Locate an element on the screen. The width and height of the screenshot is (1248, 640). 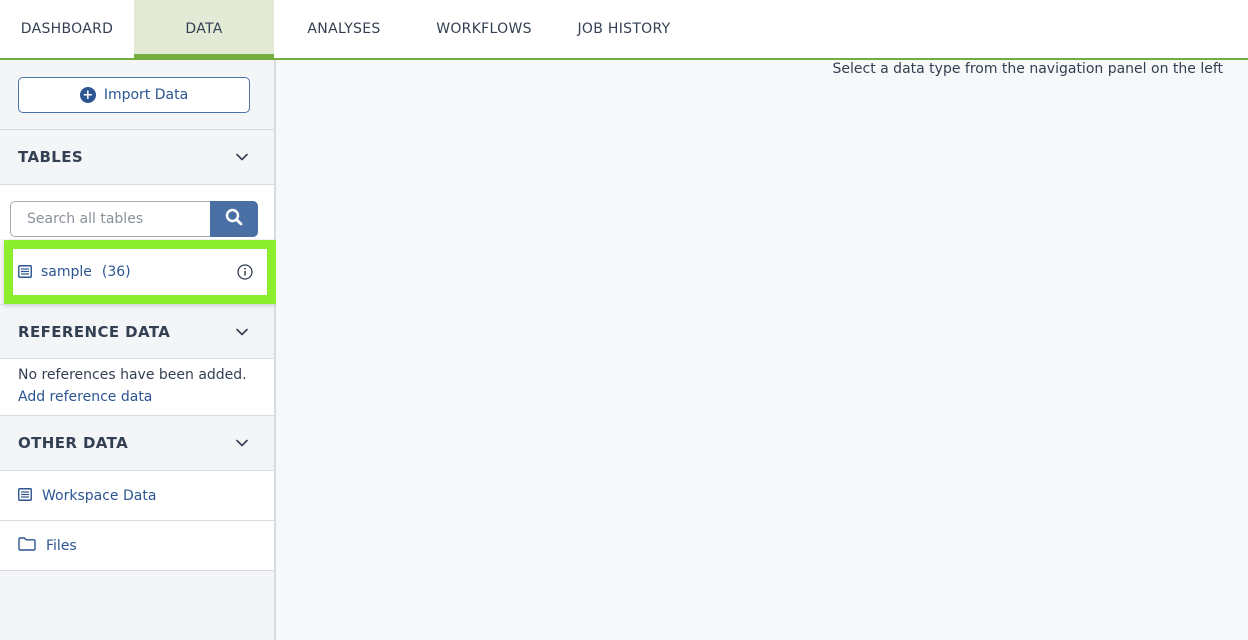
workspace-data-label: Workspace Data is located at coordinates (99, 495).